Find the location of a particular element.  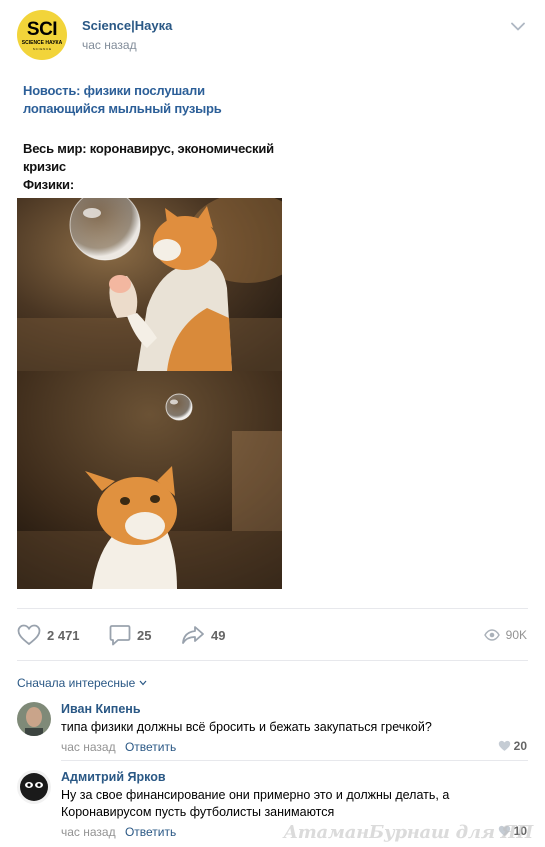

watermark: АтаманБурнаш для ЯП is located at coordinates (408, 832).